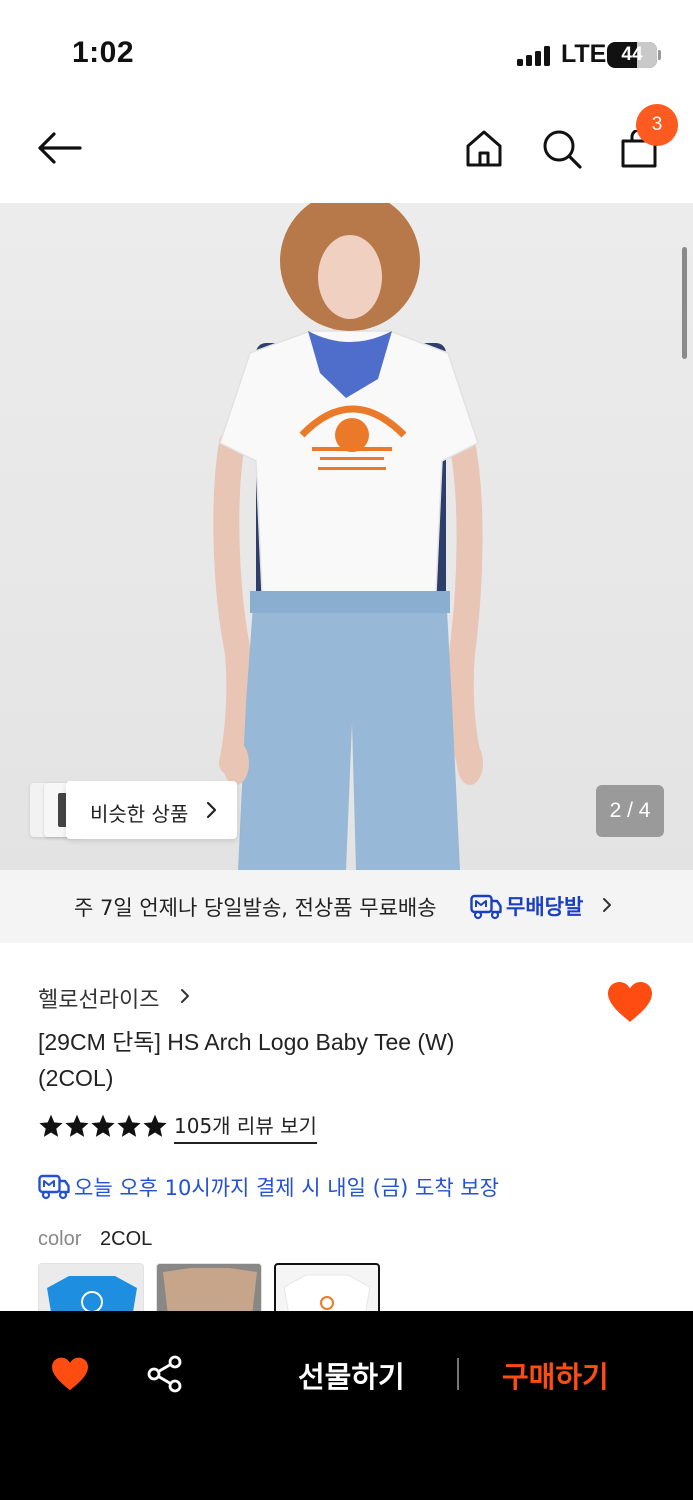 This screenshot has width=693, height=1500. I want to click on signal-icon, so click(534, 56).